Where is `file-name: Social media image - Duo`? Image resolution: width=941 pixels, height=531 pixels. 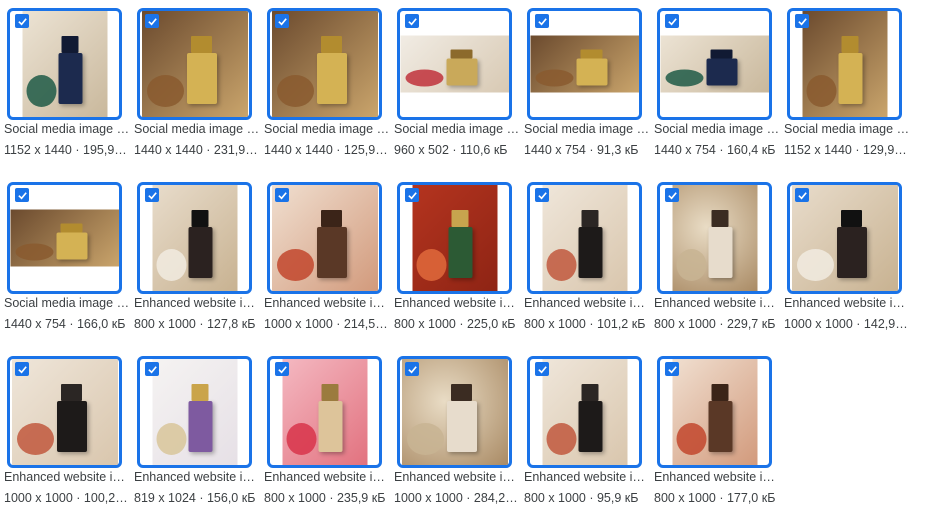
file-name: Social media image - Duo is located at coordinates (717, 129).